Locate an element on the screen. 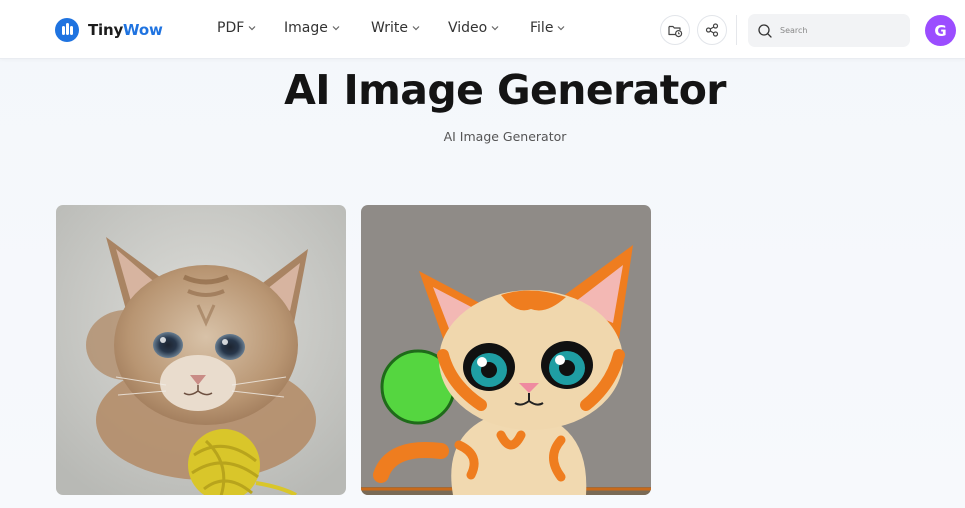 This screenshot has height=508, width=965. avatar-initial: G is located at coordinates (940, 30).